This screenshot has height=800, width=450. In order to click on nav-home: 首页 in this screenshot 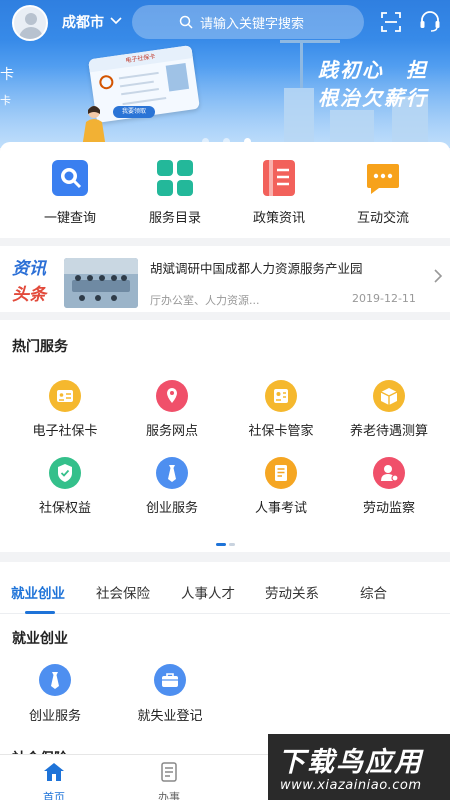, I will do `click(54, 780)`.